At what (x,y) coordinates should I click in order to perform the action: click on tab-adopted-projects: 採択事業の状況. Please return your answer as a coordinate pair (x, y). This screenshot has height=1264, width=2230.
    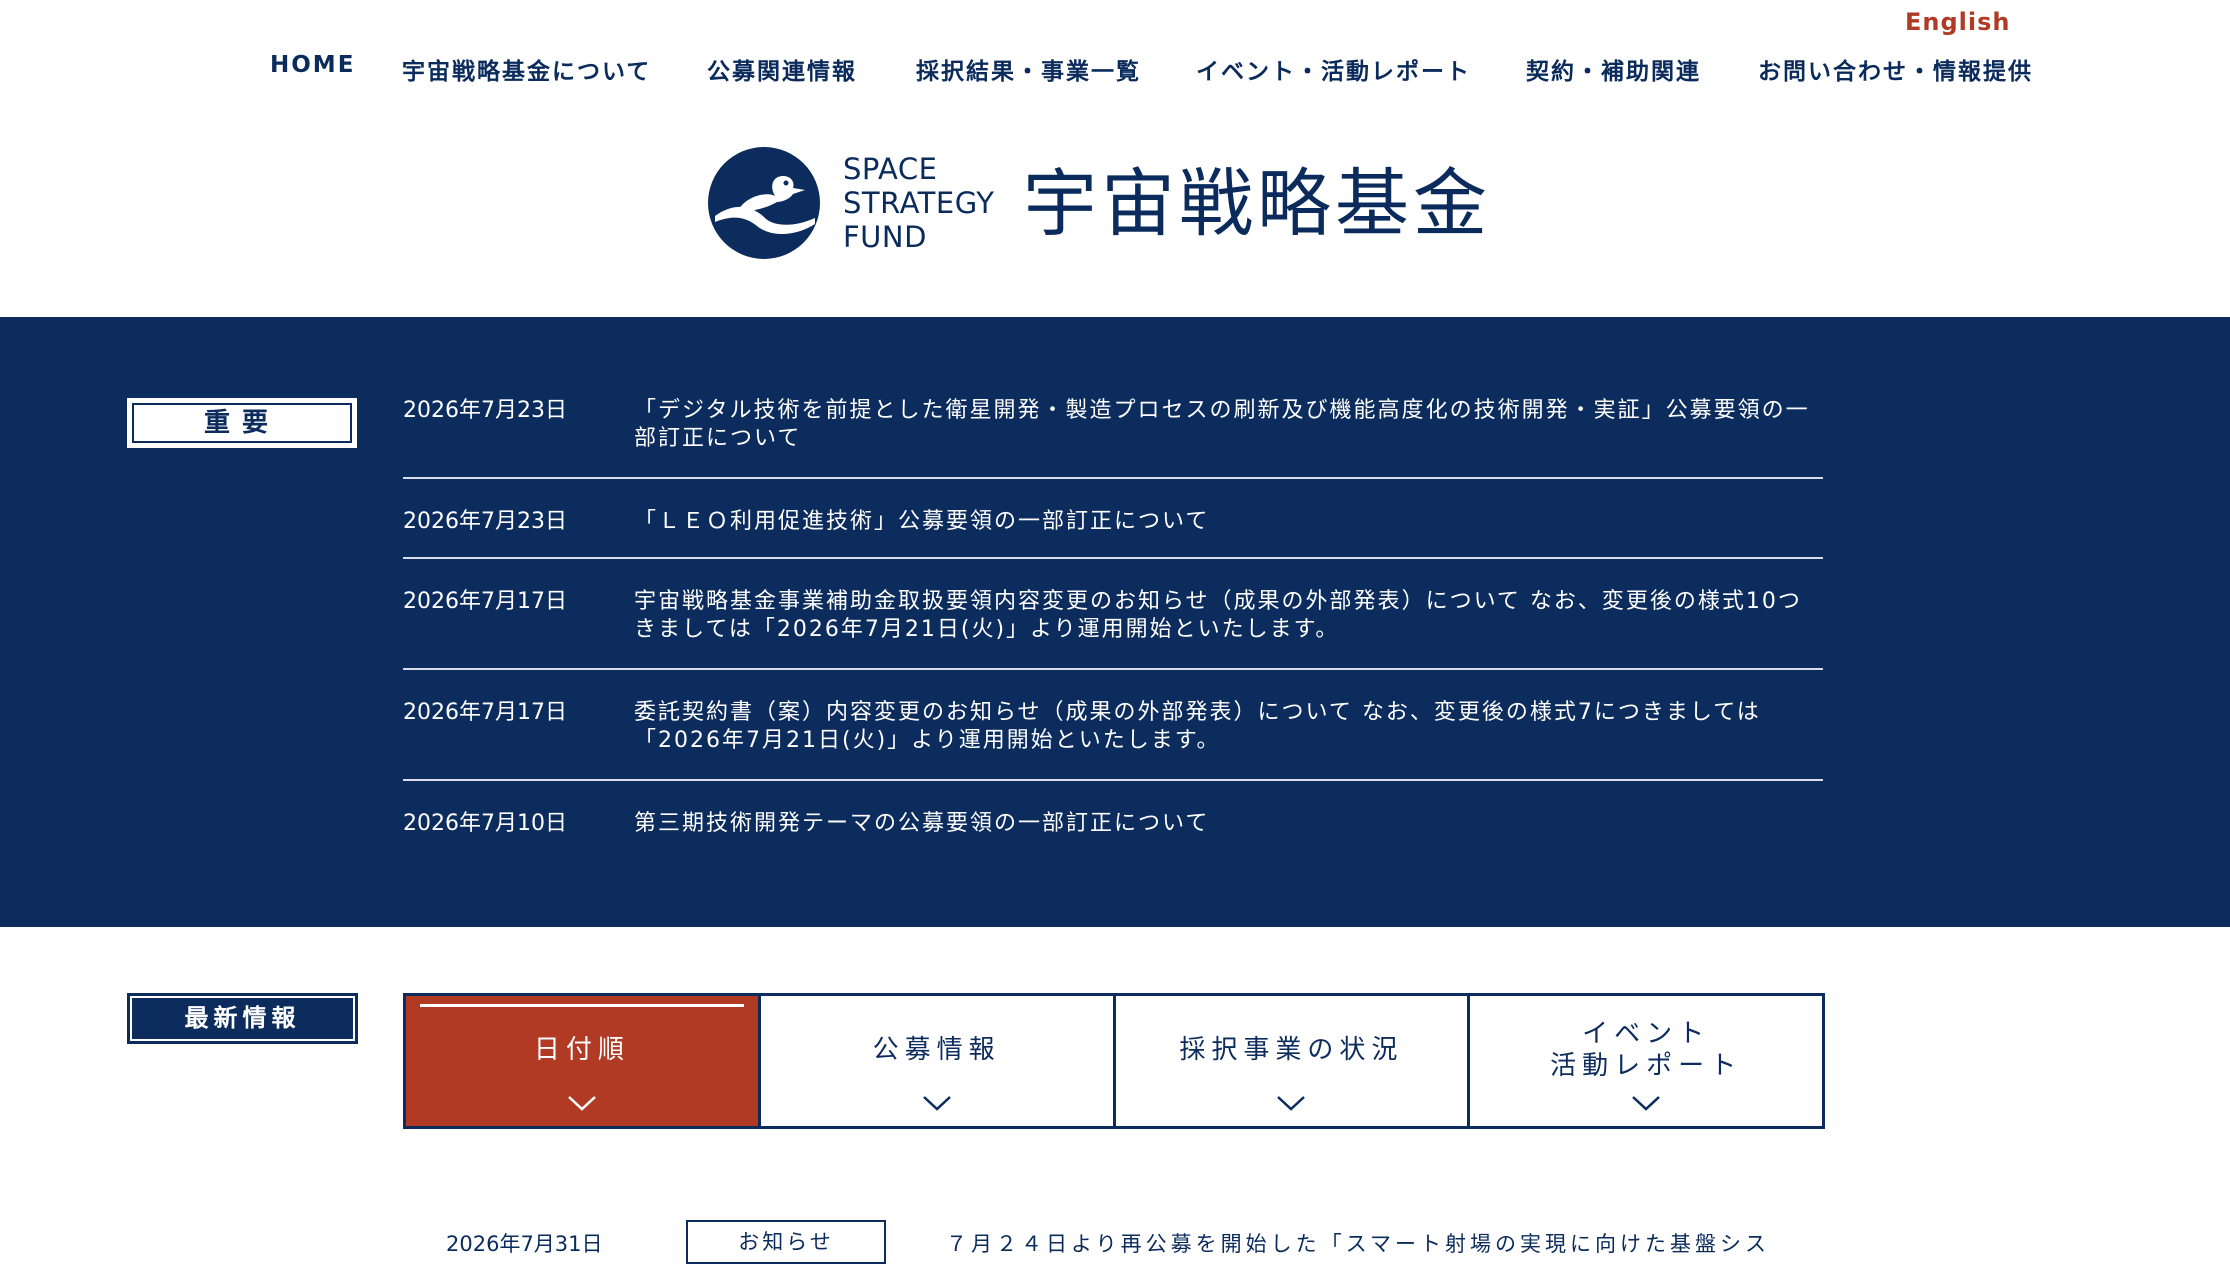
    Looking at the image, I should click on (1293, 1061).